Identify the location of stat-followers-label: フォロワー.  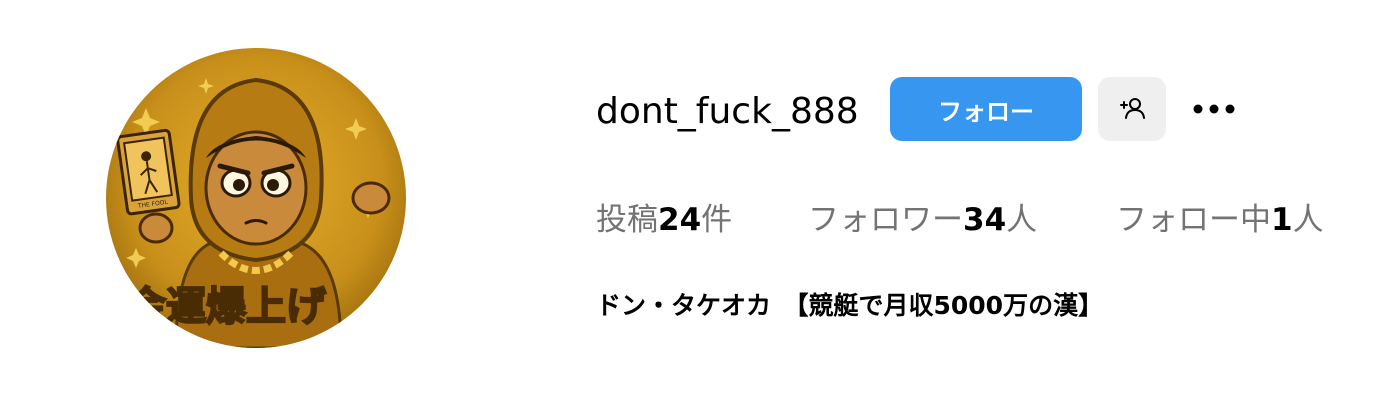
(885, 220).